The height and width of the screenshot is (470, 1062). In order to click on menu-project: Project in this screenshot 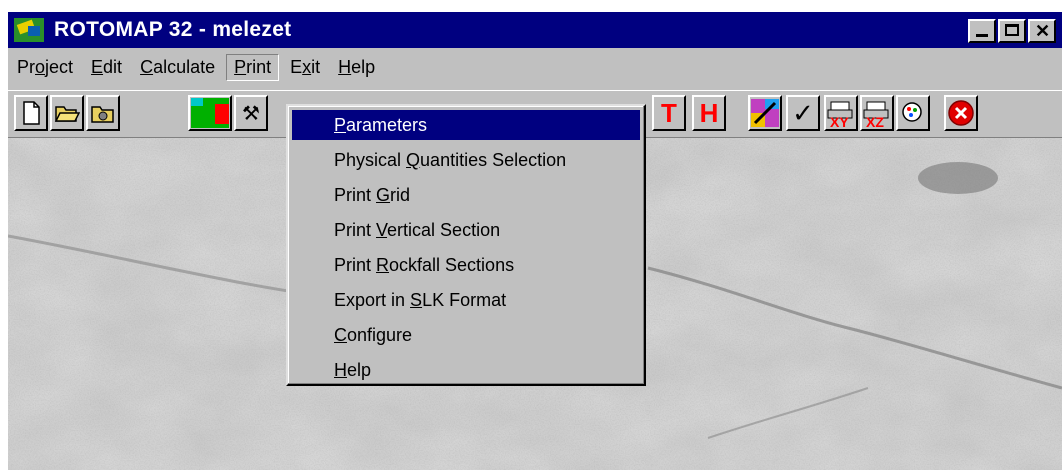, I will do `click(45, 67)`.